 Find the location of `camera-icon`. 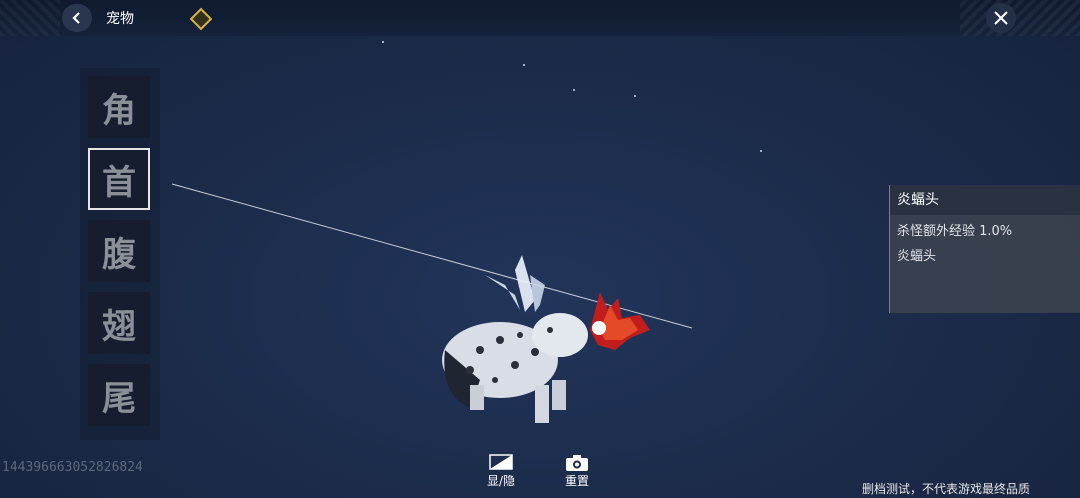

camera-icon is located at coordinates (577, 463).